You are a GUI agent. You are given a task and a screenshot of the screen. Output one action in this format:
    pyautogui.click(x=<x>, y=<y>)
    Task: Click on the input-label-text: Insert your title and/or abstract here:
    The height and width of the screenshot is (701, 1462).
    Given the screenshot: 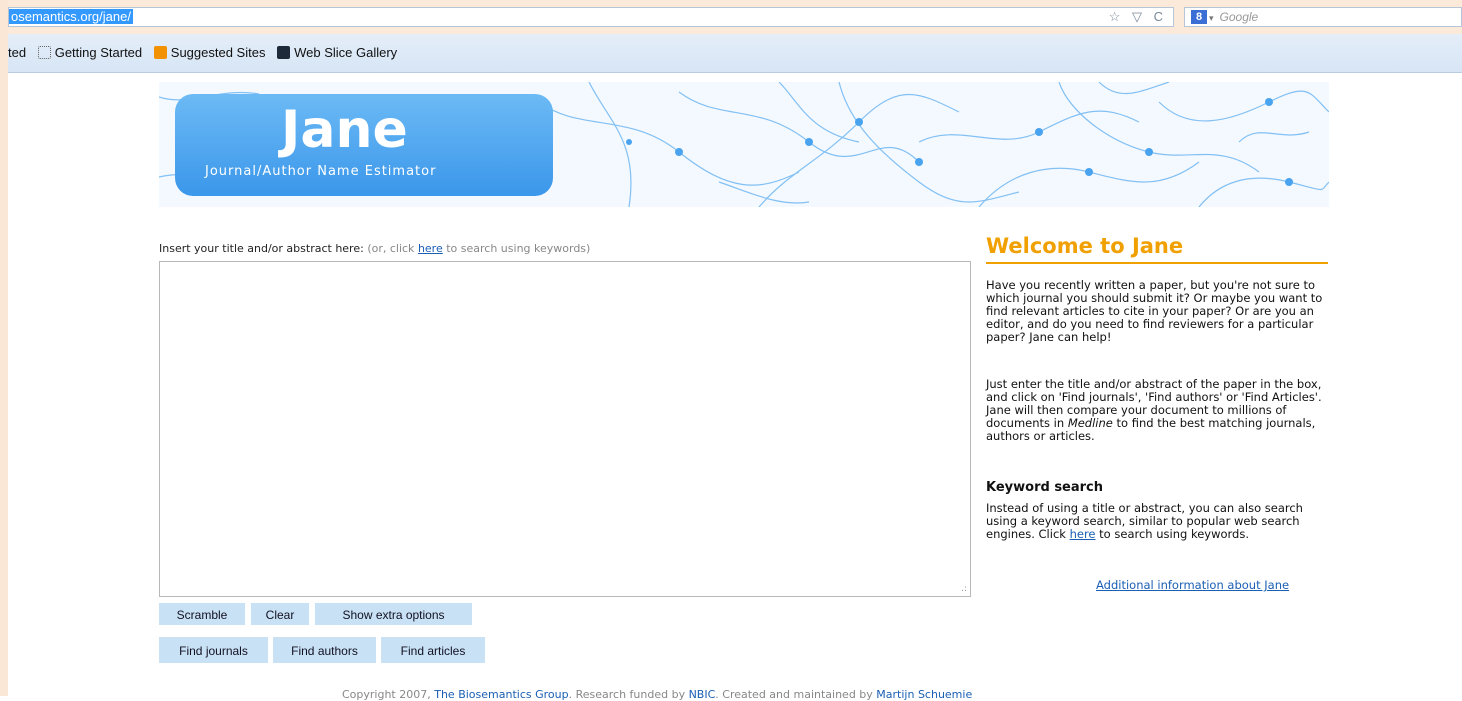 What is the action you would take?
    pyautogui.click(x=261, y=248)
    